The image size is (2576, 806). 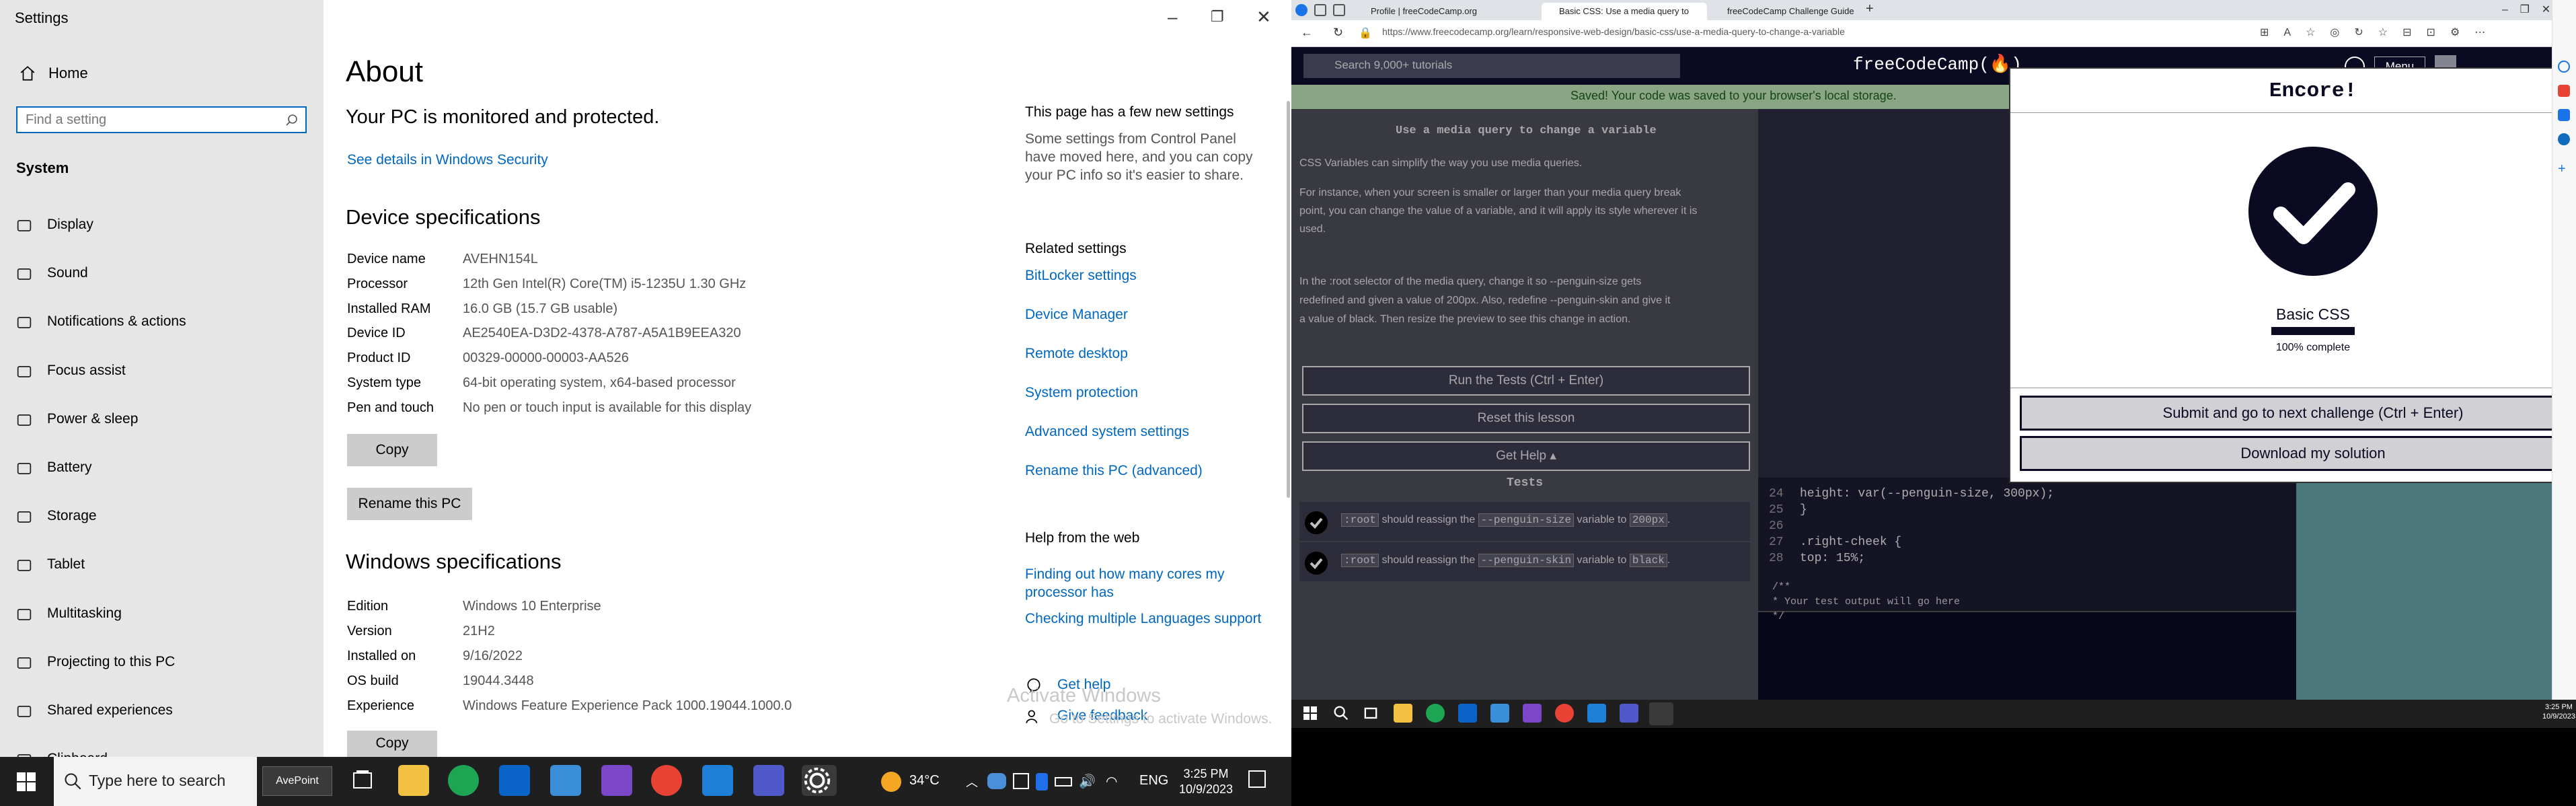 I want to click on sidebar-item-clipboard: Clipboard, so click(x=162, y=748).